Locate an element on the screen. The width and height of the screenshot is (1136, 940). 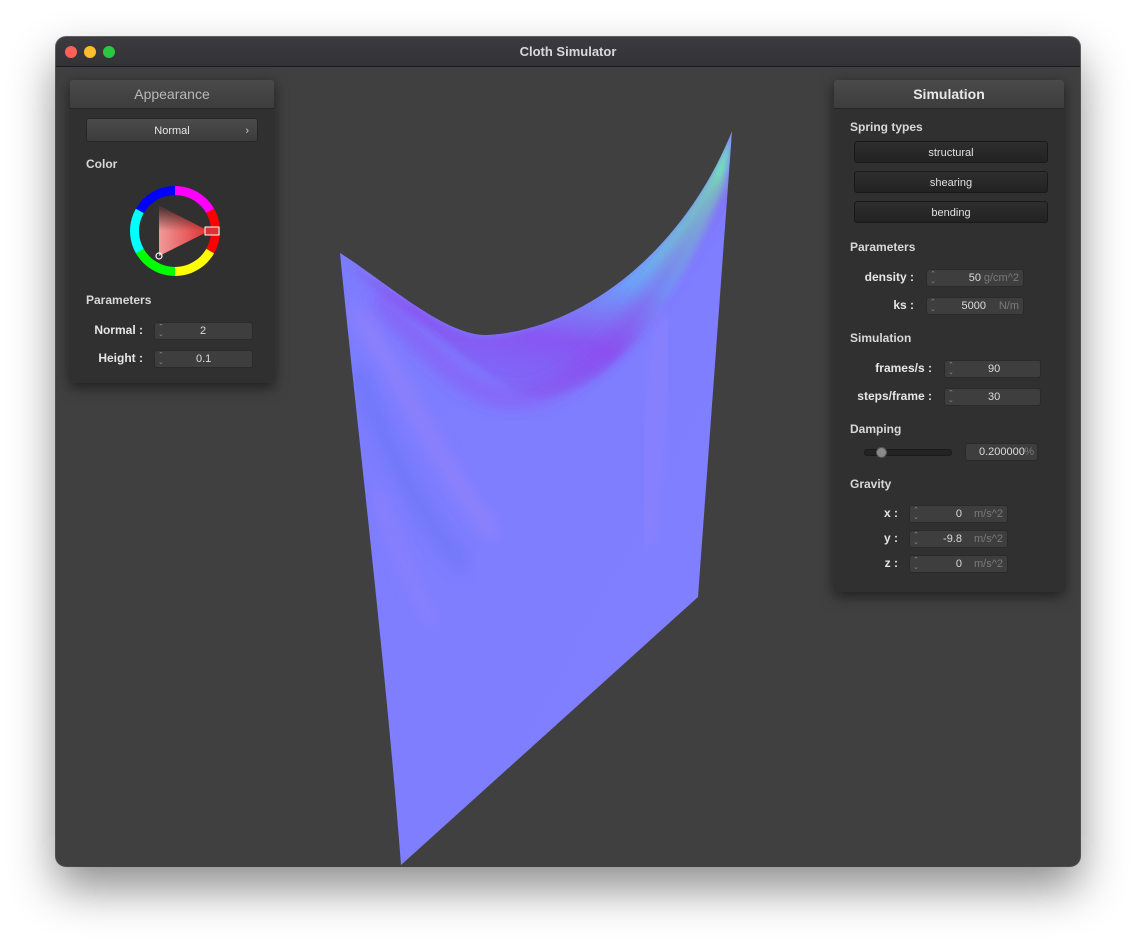
gravity-y-field: ⌃ ⌄ -9.8 m/s^2 is located at coordinates (958, 539).